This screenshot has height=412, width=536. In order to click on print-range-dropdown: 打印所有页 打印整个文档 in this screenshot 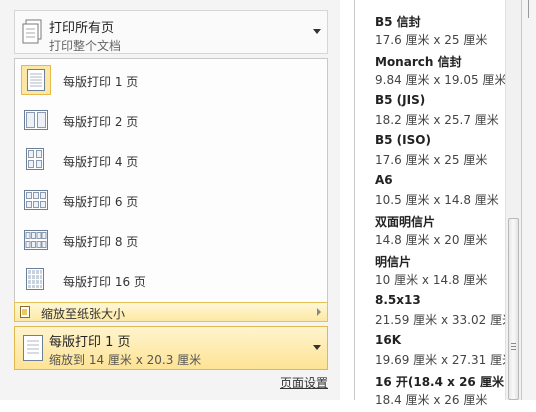, I will do `click(171, 32)`.